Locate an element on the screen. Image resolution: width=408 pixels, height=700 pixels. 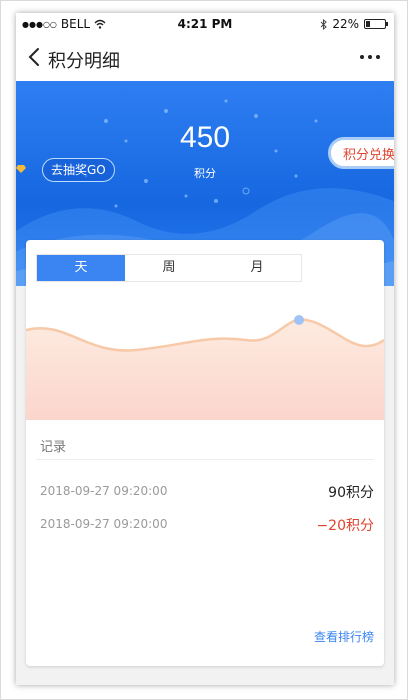
tab-day: 天 is located at coordinates (81, 268).